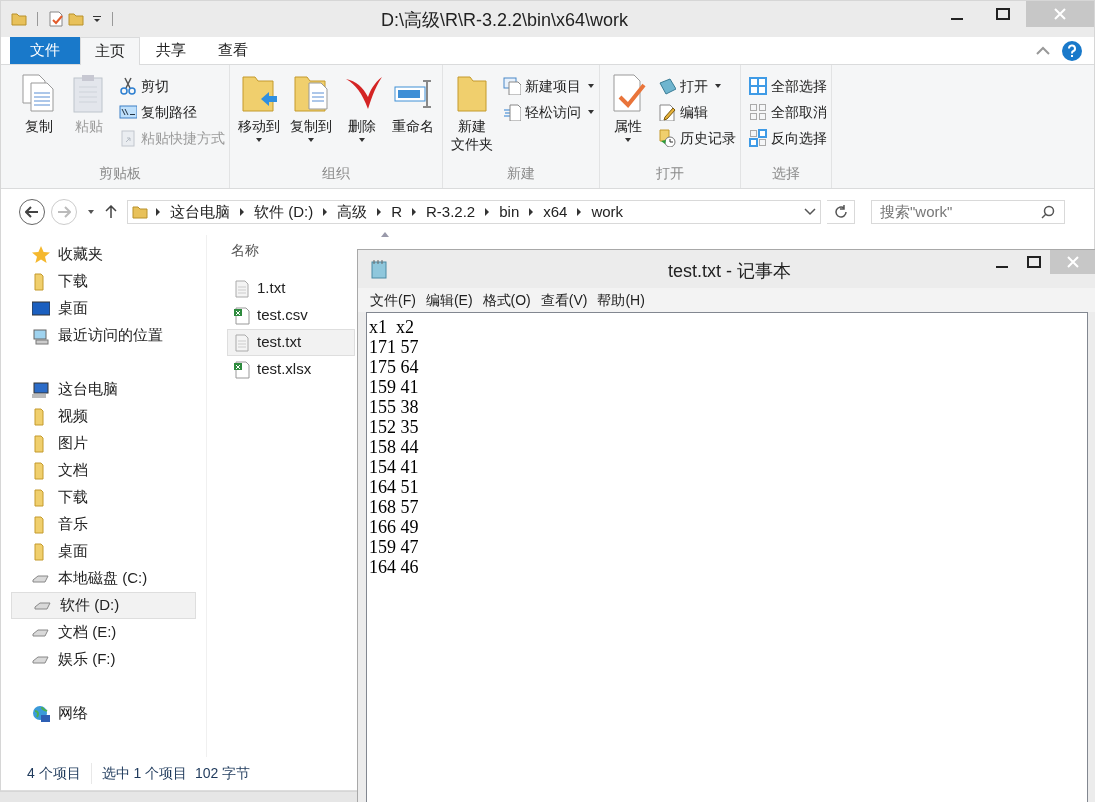 This screenshot has height=802, width=1095. I want to click on text-line: 164 46, so click(394, 567).